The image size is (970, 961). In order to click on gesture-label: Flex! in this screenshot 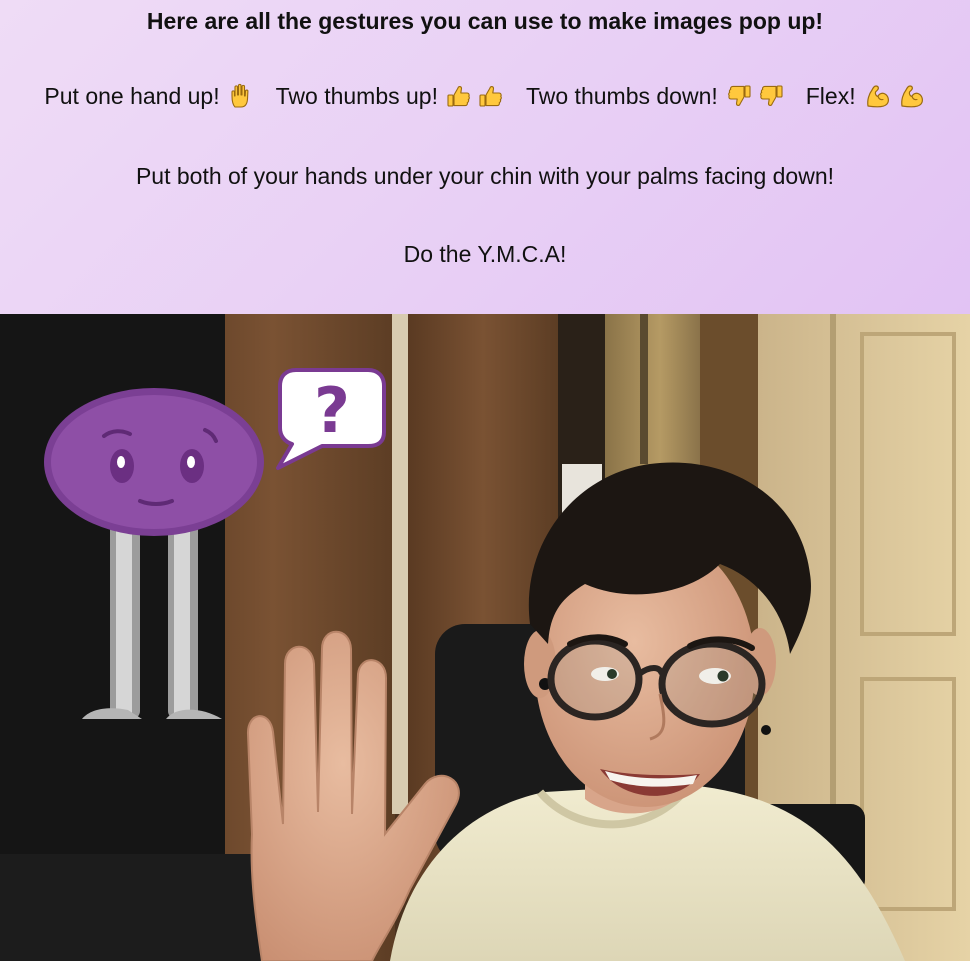, I will do `click(830, 96)`.